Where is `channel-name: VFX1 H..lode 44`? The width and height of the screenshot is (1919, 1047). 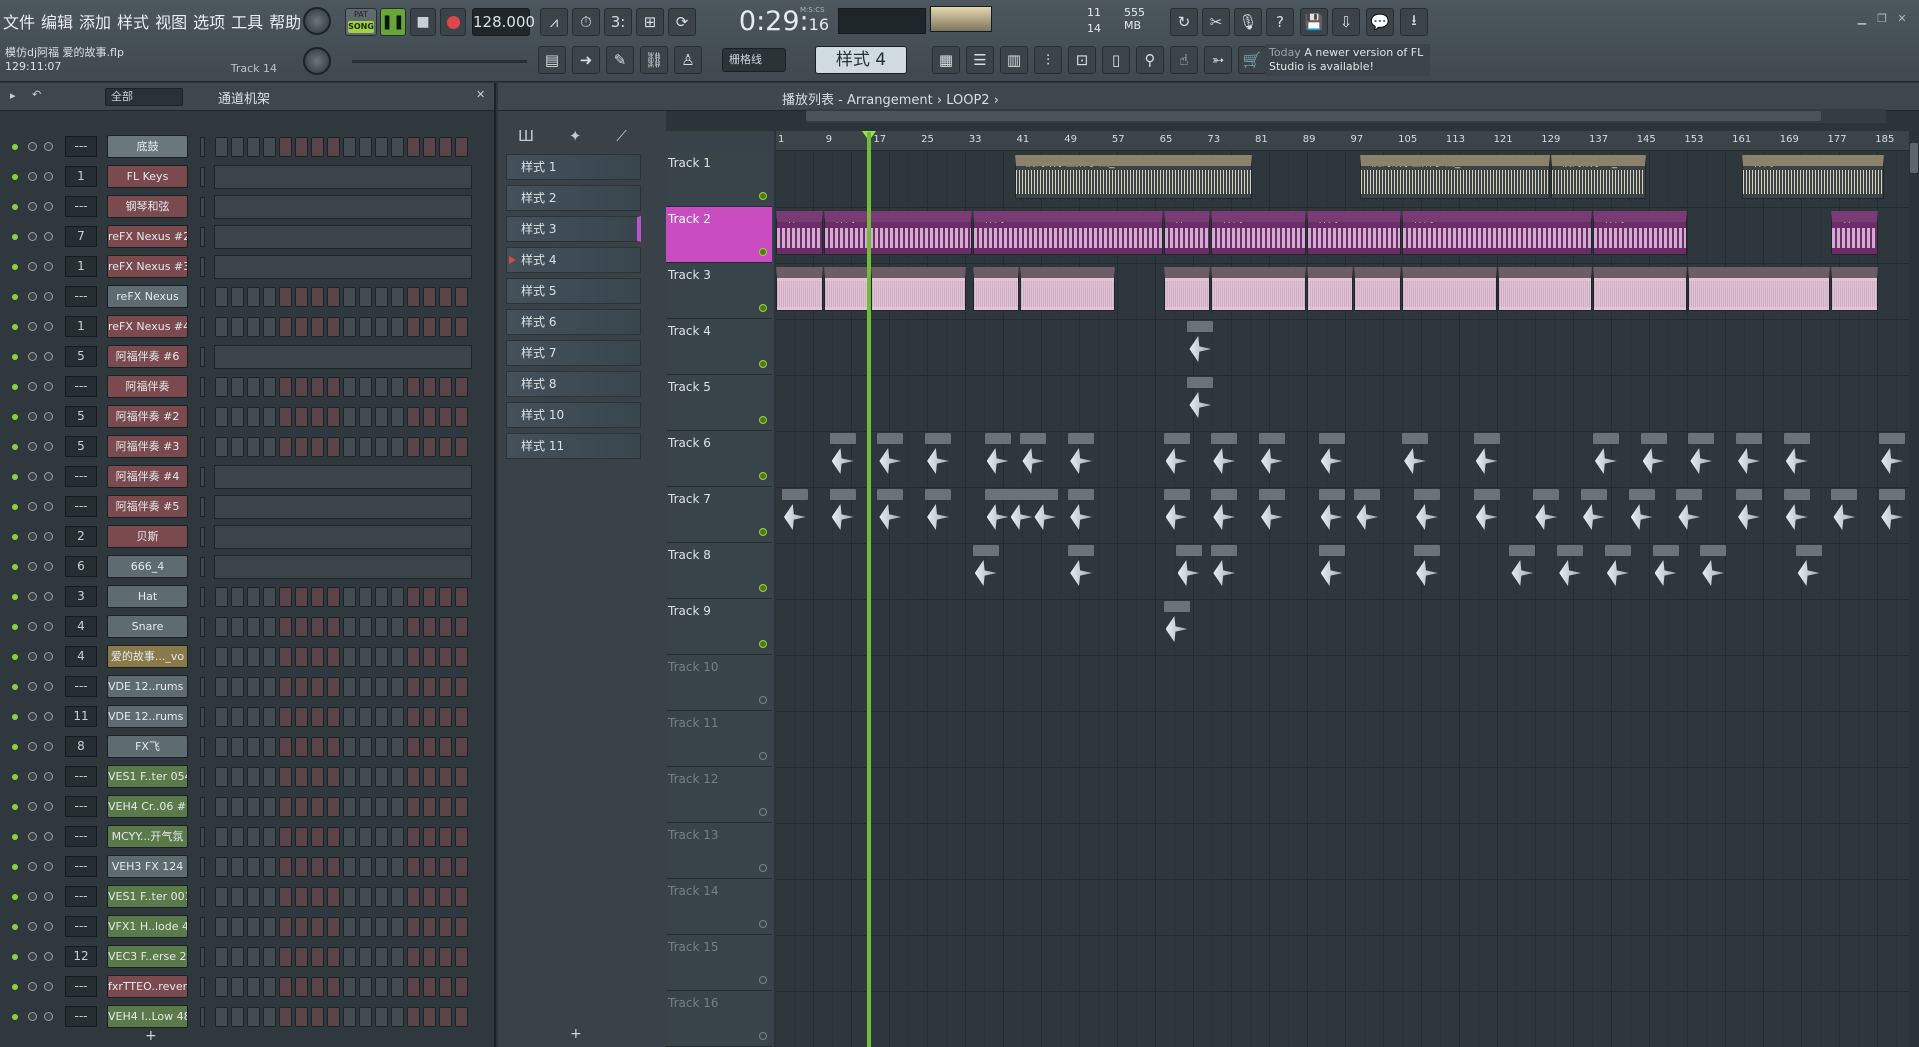
channel-name: VFX1 H..lode 44 is located at coordinates (147, 926).